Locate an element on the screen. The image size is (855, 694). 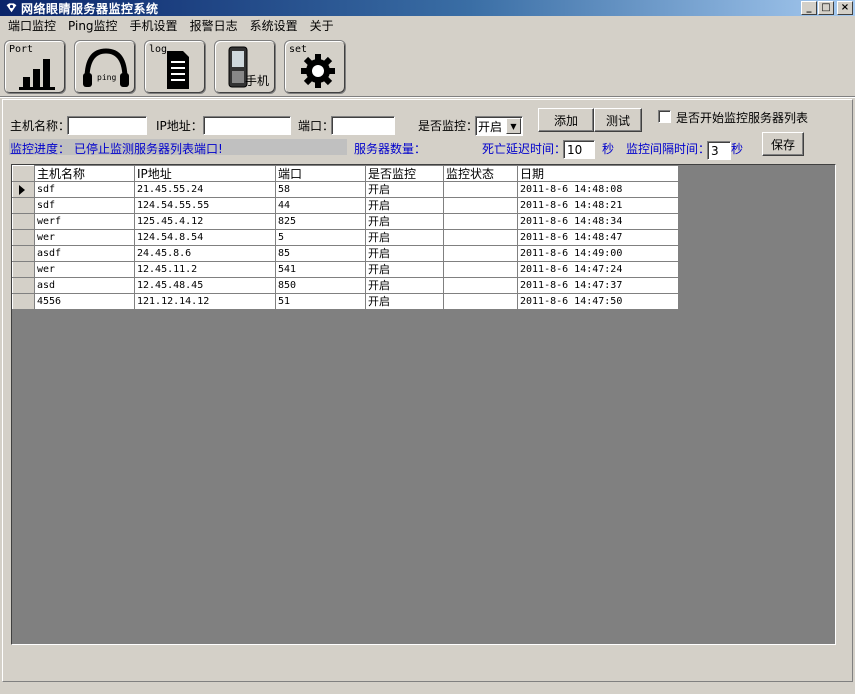
save-button: 保存 is located at coordinates (783, 144).